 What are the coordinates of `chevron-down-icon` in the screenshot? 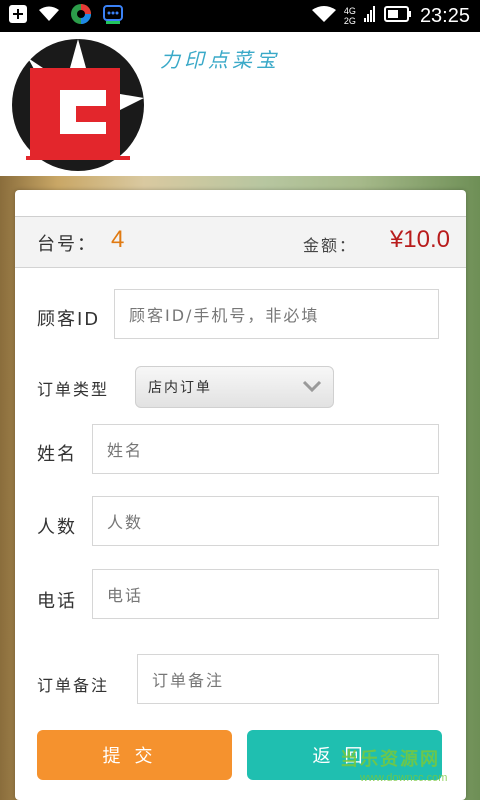 It's located at (312, 388).